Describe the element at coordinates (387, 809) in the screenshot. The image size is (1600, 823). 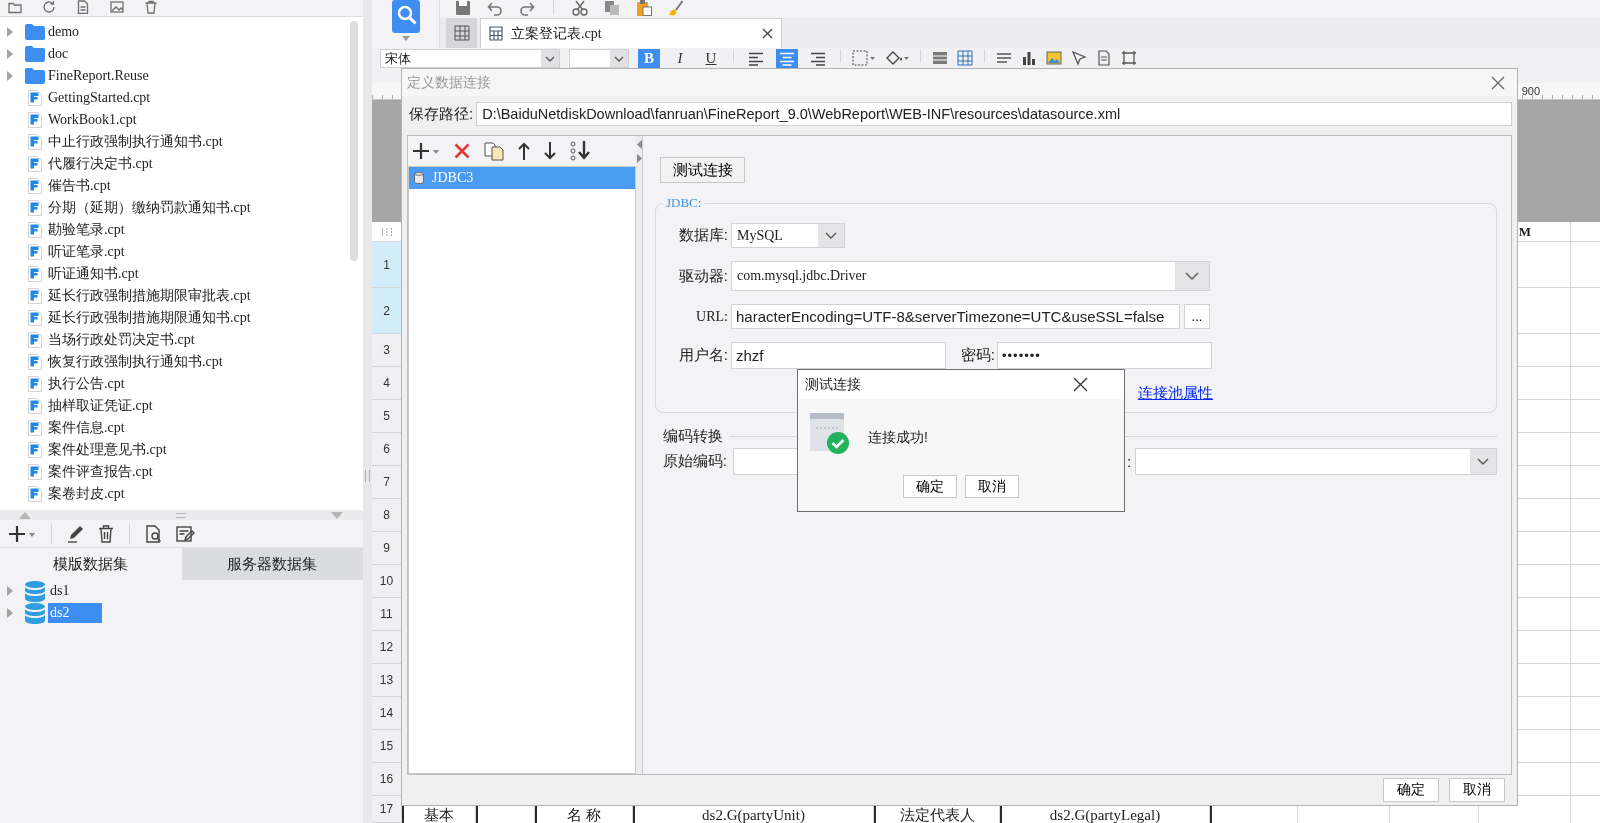
I see `row-header: 17` at that location.